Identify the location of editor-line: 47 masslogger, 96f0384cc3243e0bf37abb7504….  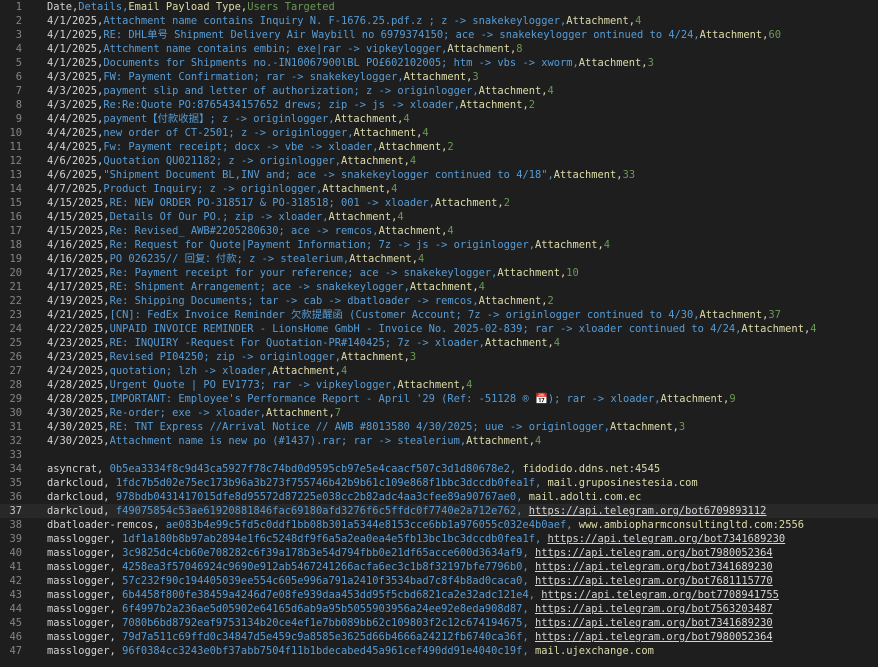
(439, 651).